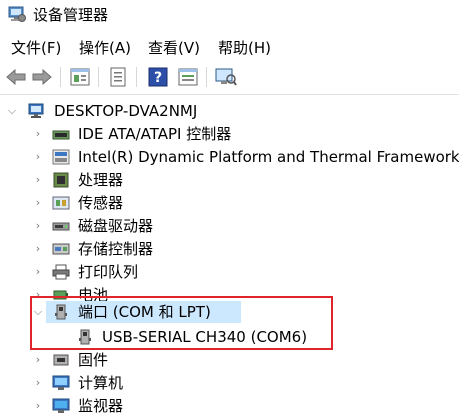 Image resolution: width=459 pixels, height=418 pixels. What do you see at coordinates (61, 360) in the screenshot?
I see `firmware-icon` at bounding box center [61, 360].